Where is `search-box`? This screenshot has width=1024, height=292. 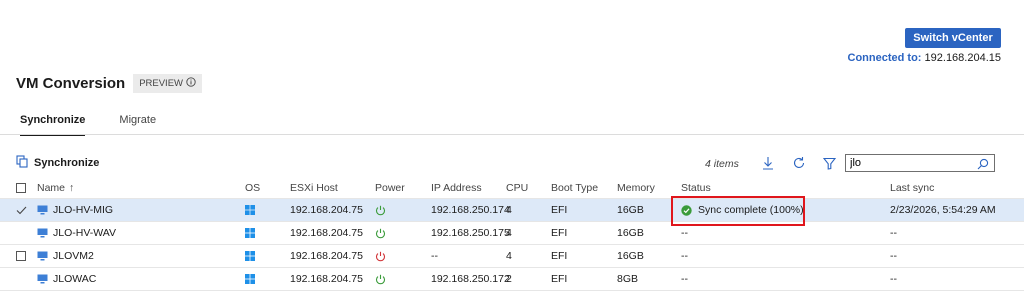 search-box is located at coordinates (920, 163).